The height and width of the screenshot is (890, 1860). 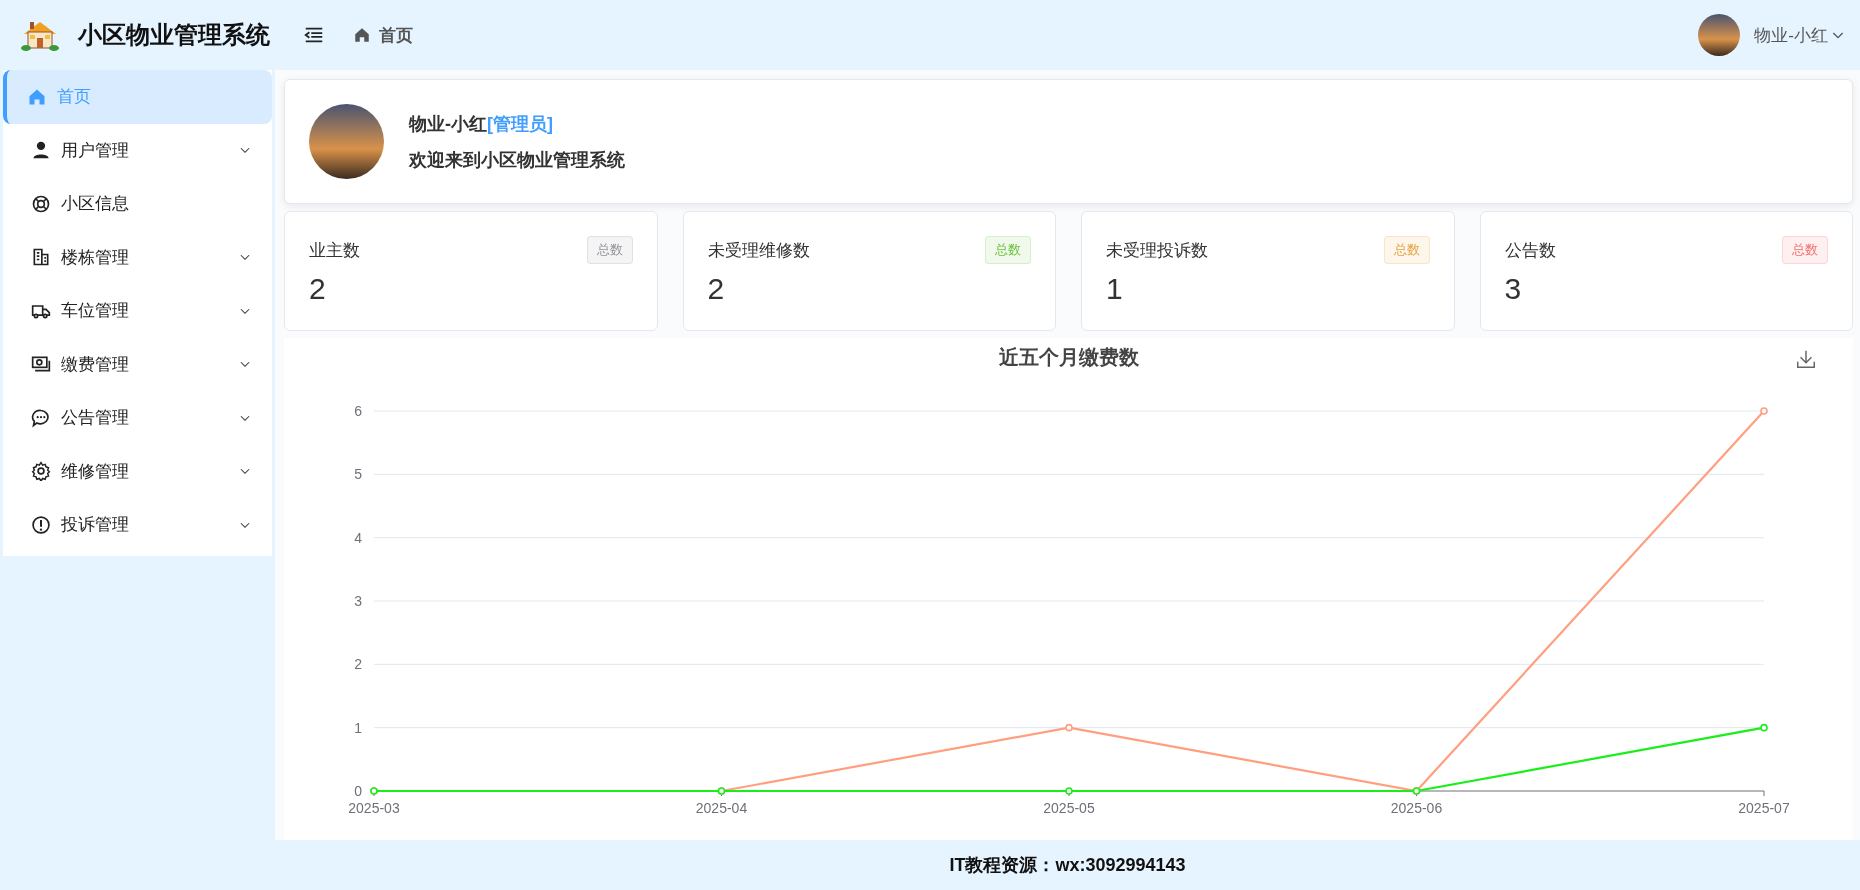 I want to click on chart-title: 近五个月缴费数, so click(x=1068, y=357).